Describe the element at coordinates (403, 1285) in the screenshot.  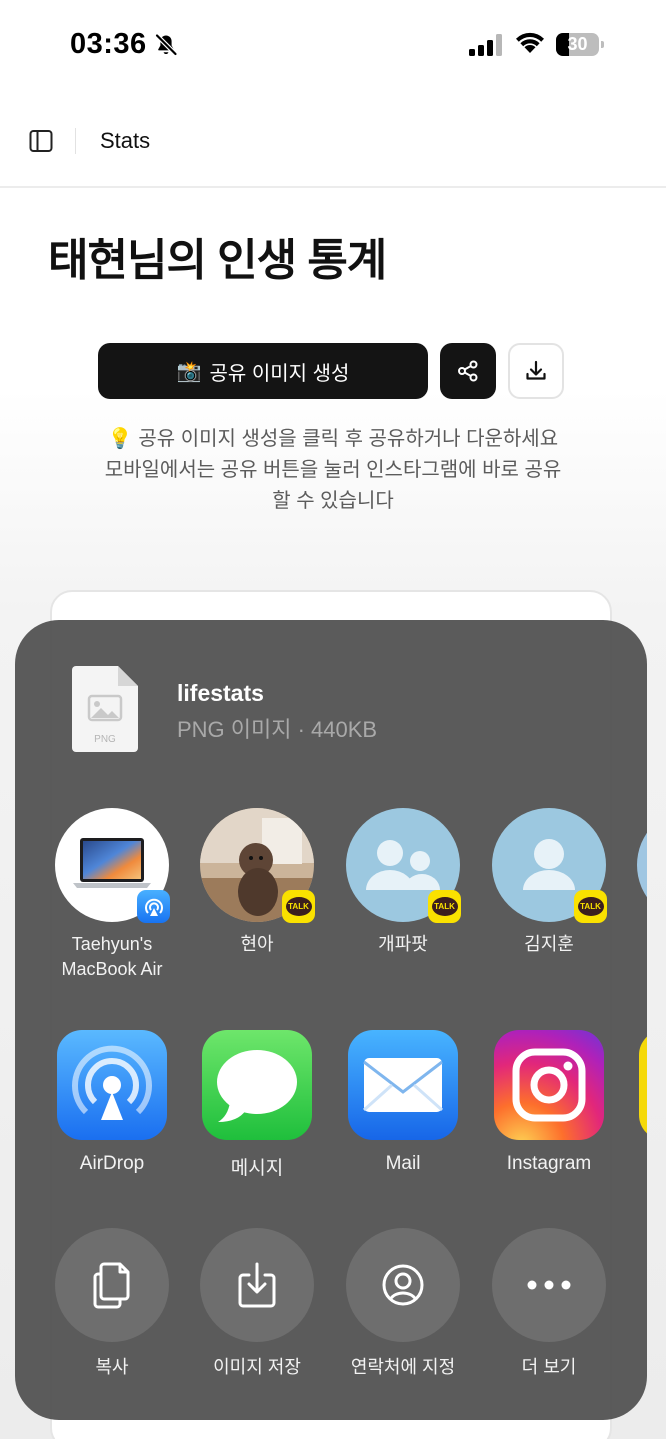
I see `contact-icon` at that location.